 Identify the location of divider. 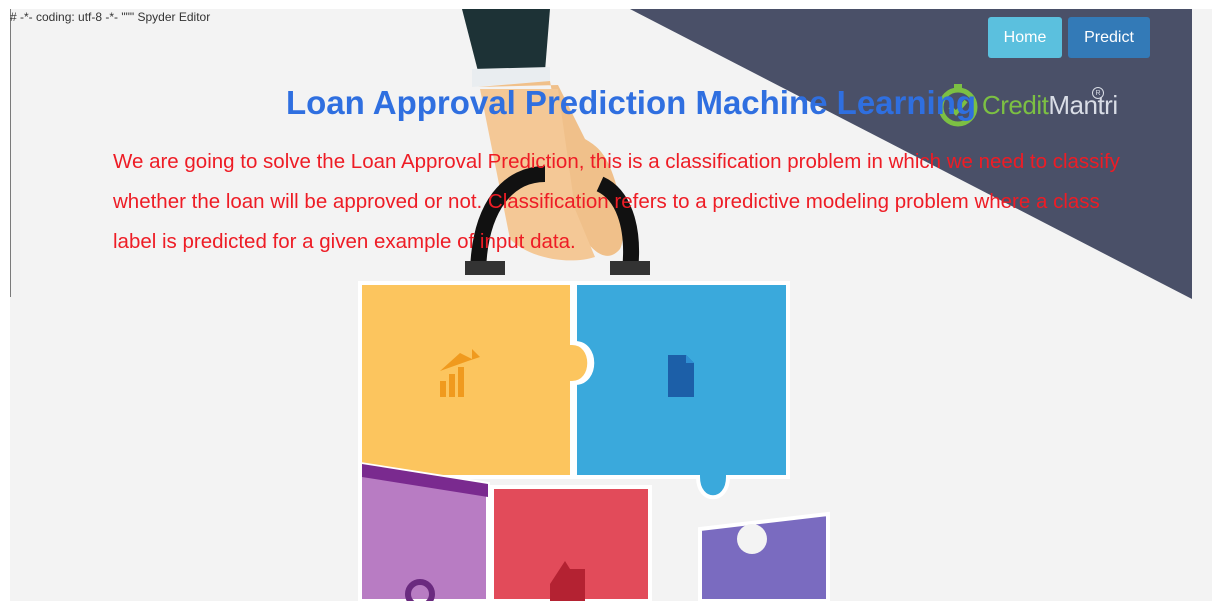
(10, 153).